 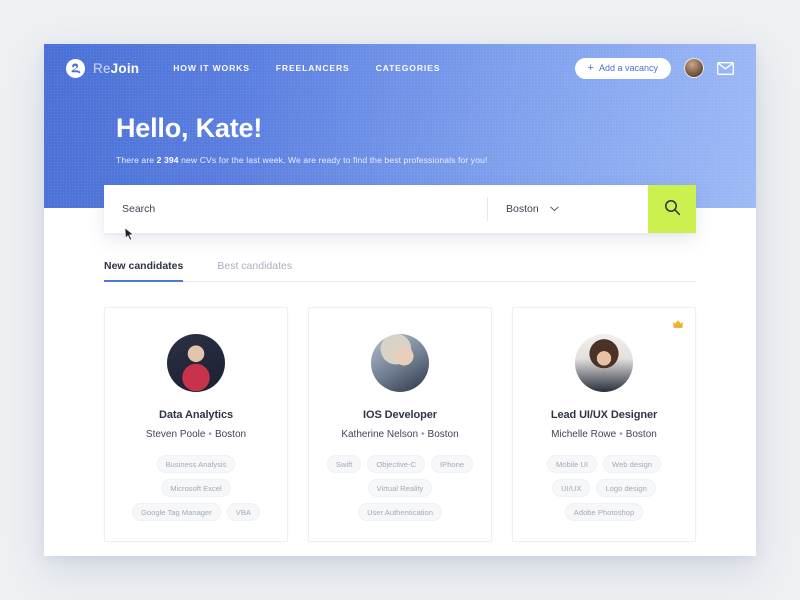 I want to click on skill-tag: Adobe Photoshop, so click(x=604, y=512).